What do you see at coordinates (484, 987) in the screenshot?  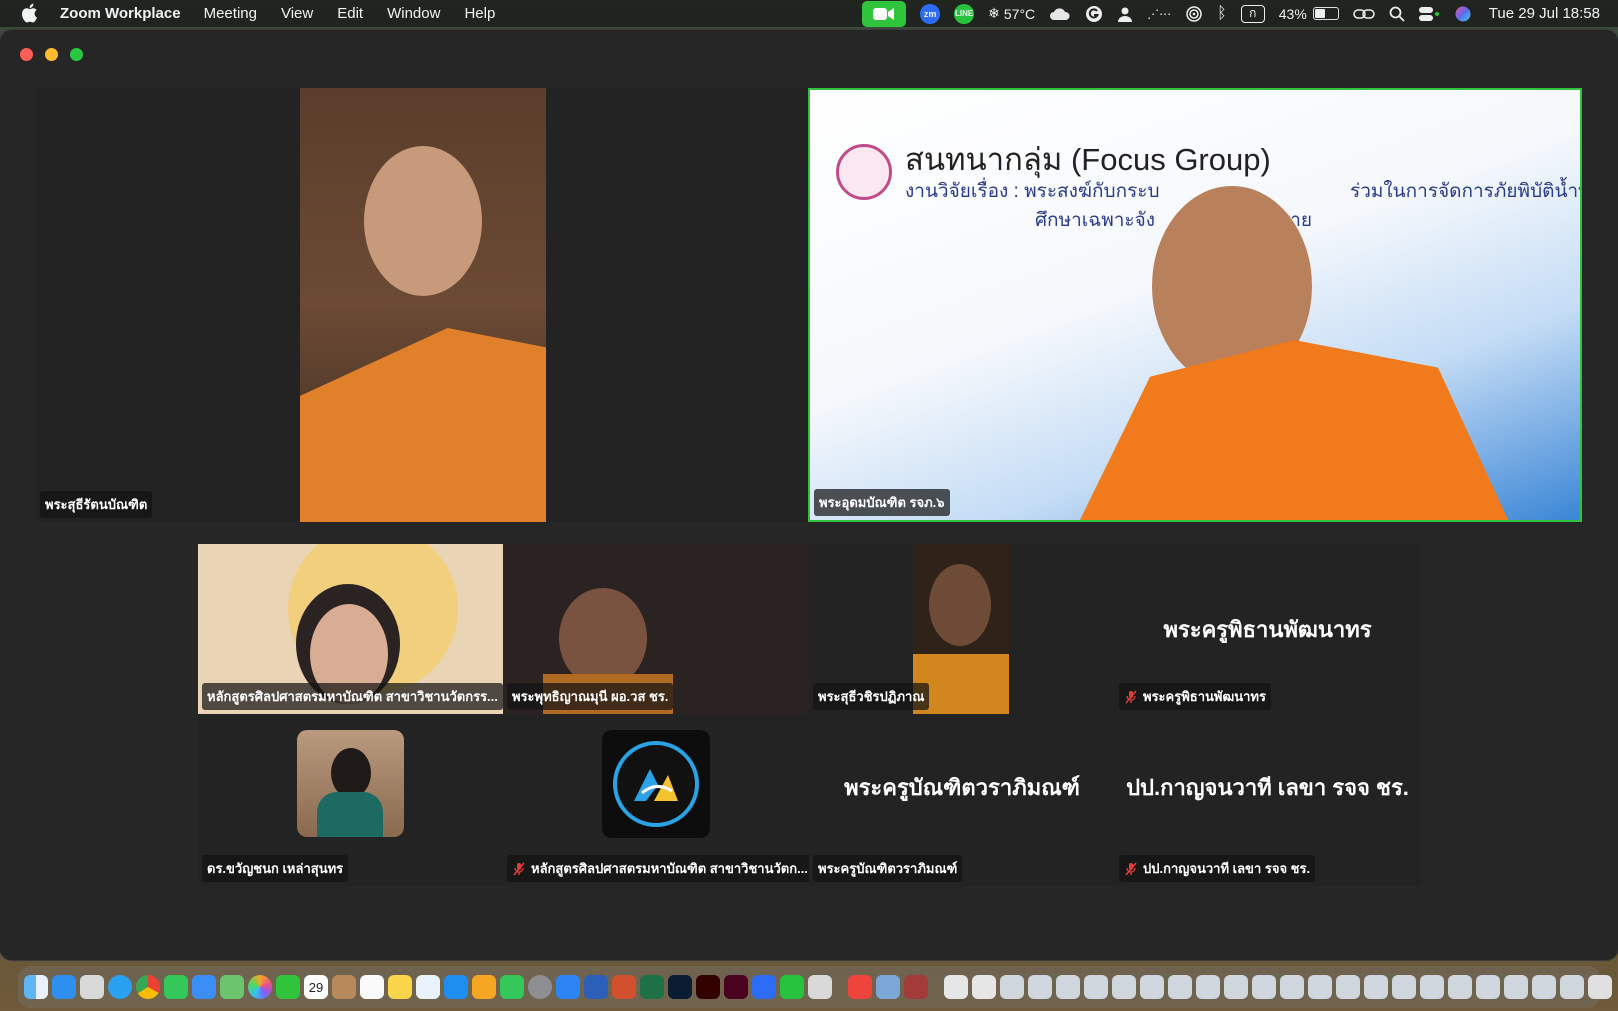 I see `pages-icon` at bounding box center [484, 987].